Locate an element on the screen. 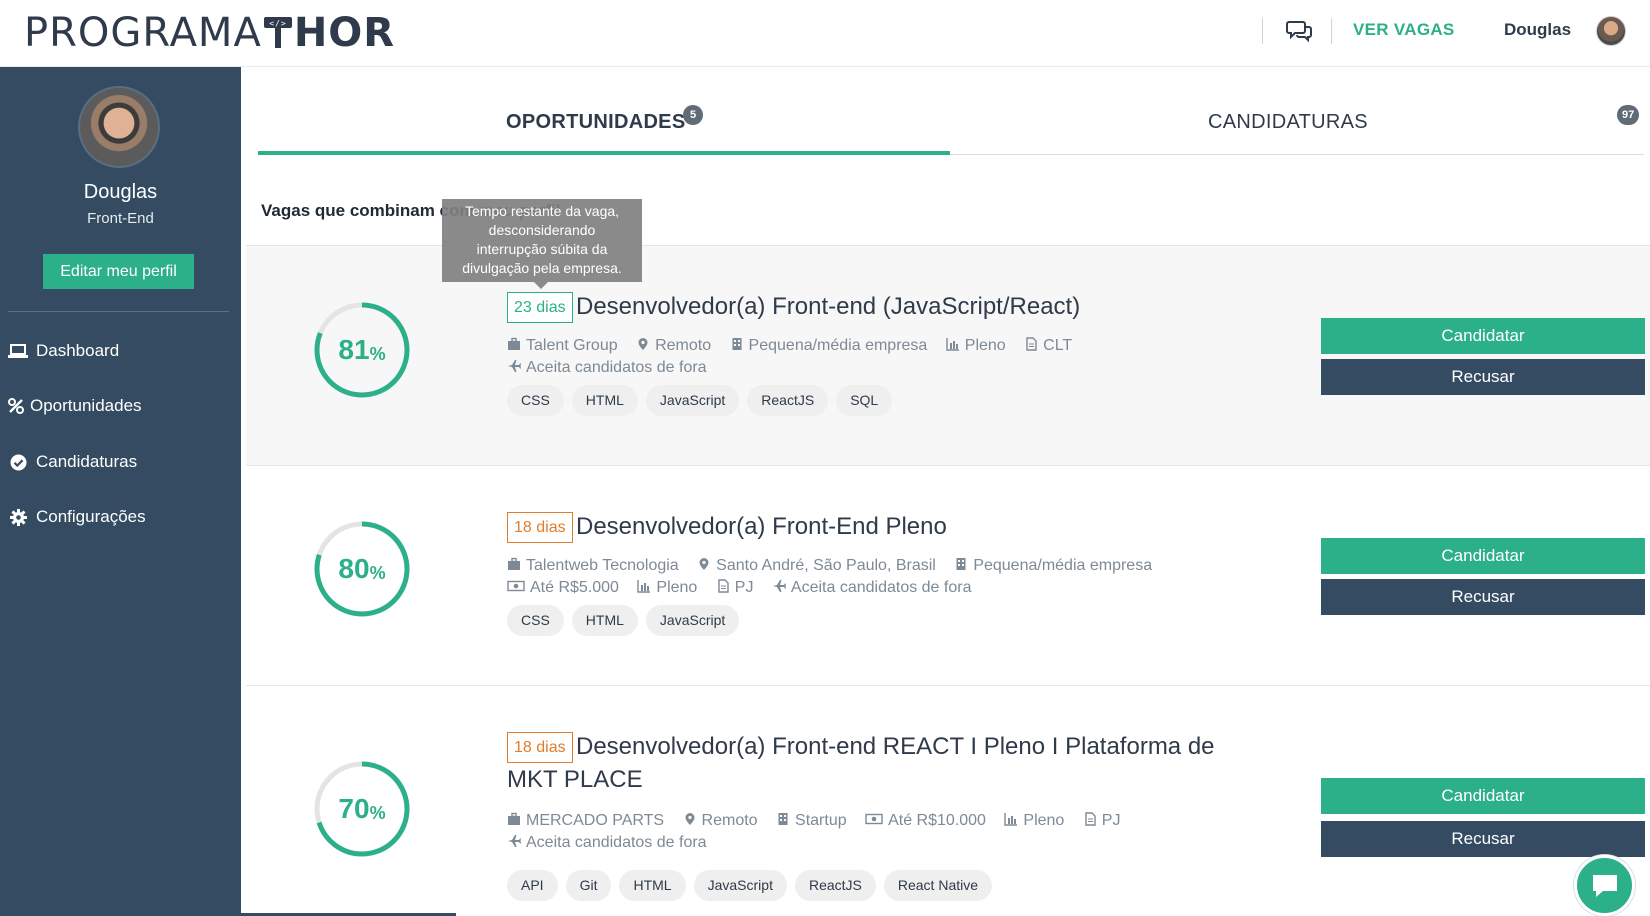 The height and width of the screenshot is (916, 1650). sidebar-item-configuracoes: Configurações is located at coordinates (121, 517).